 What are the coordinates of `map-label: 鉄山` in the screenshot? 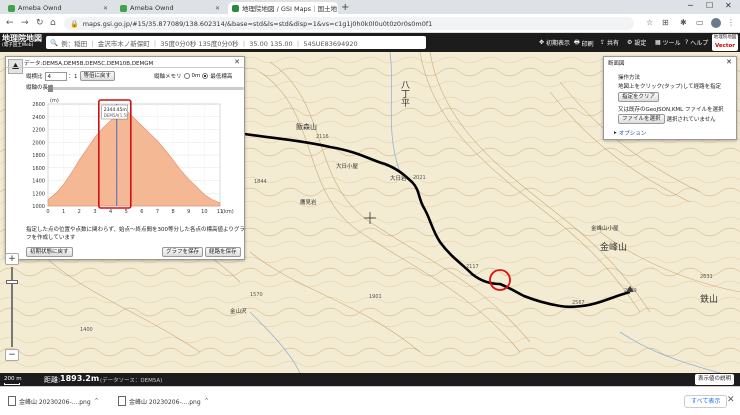 It's located at (709, 300).